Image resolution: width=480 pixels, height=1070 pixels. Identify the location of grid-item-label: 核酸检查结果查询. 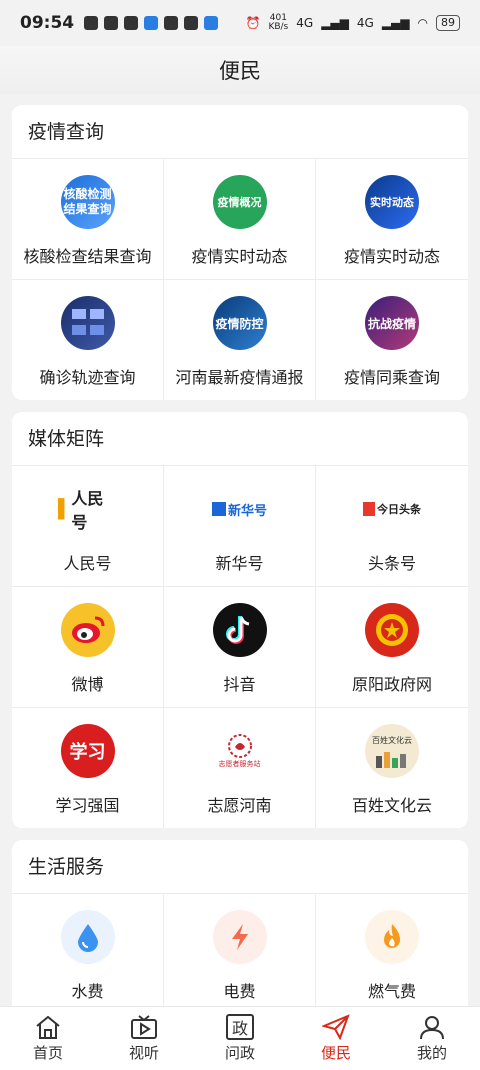
(87, 256).